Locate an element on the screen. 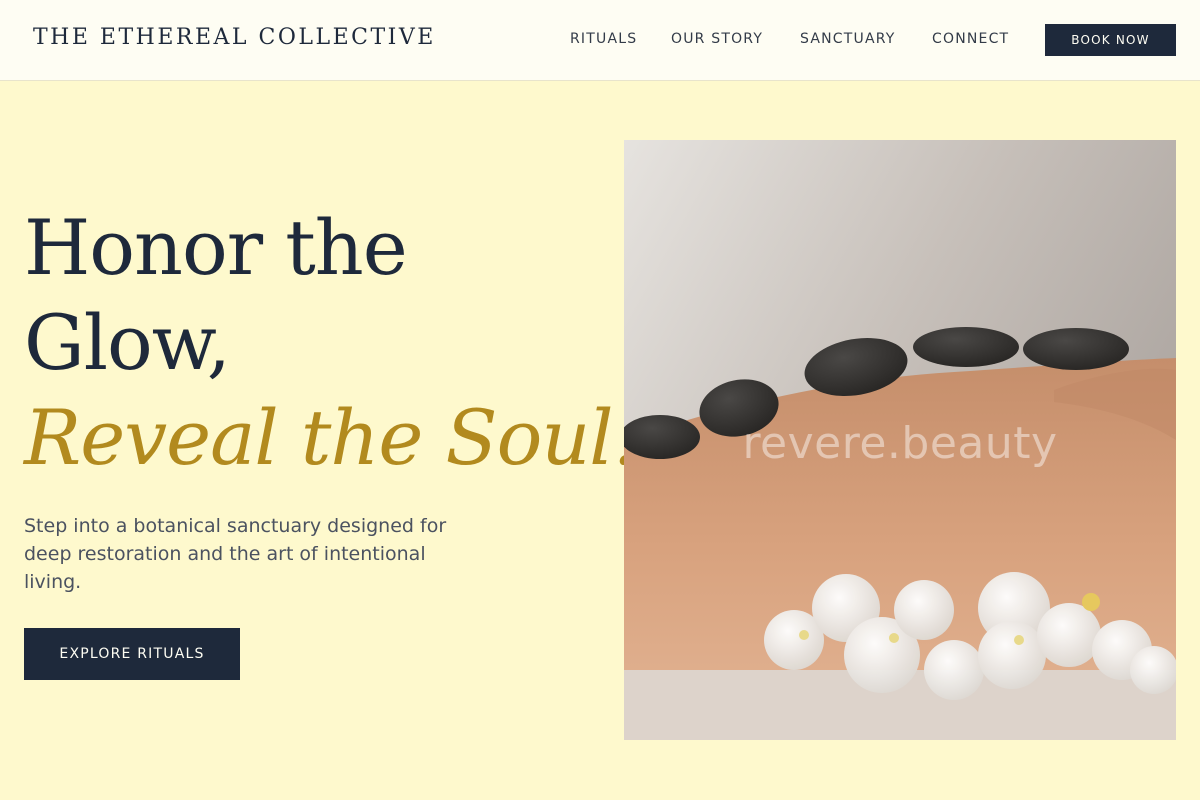  book-now-button: BOOK NOW is located at coordinates (1110, 40).